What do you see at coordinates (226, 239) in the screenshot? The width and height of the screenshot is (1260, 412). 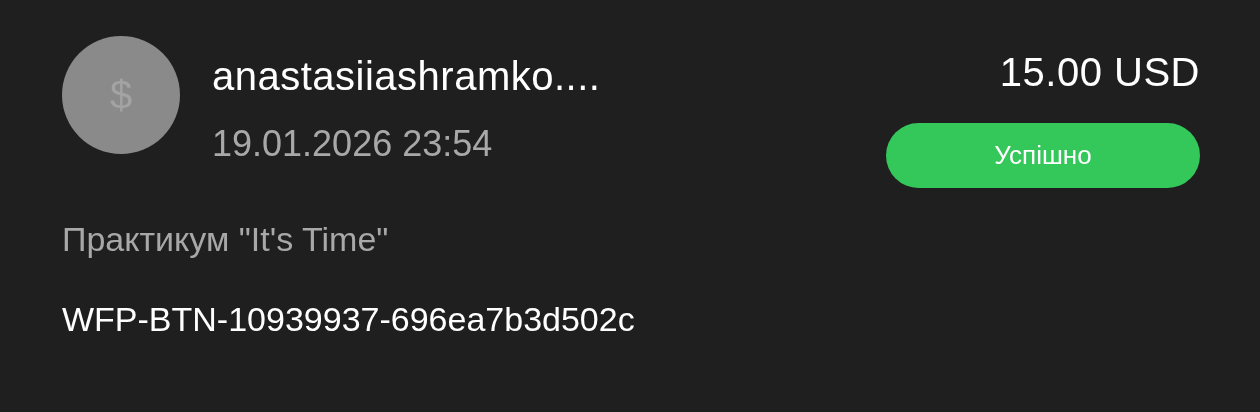 I see `transaction-description: Практикум "It's Time"` at bounding box center [226, 239].